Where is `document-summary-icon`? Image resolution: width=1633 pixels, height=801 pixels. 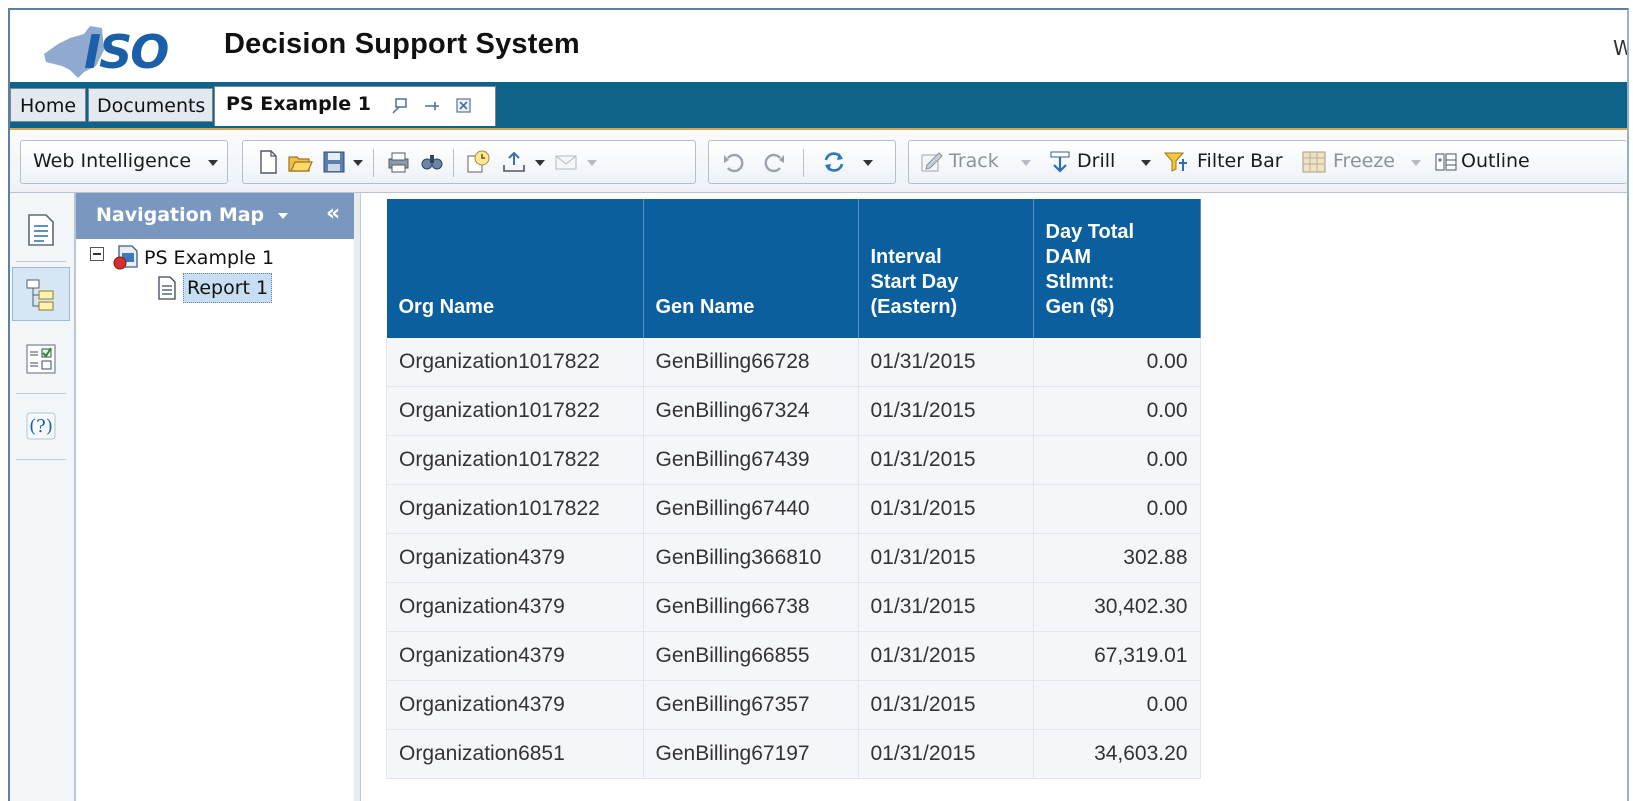 document-summary-icon is located at coordinates (41, 230).